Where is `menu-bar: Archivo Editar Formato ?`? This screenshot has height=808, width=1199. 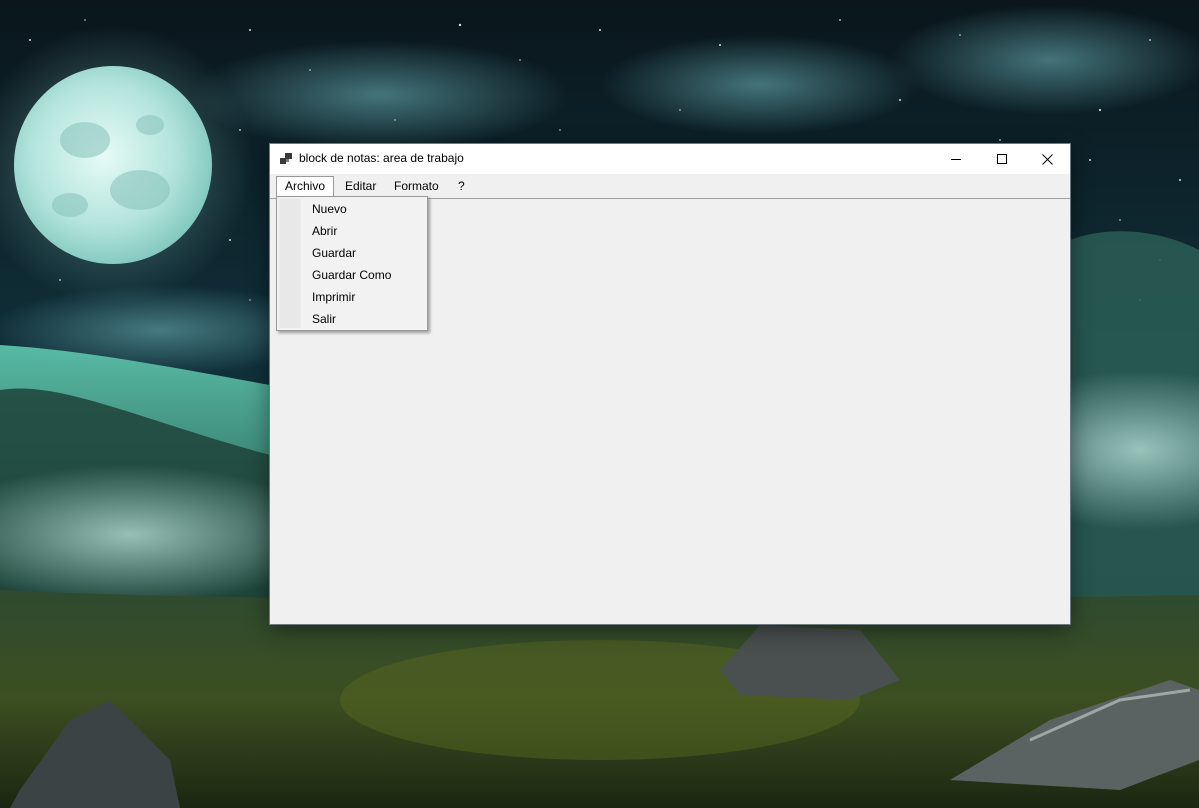 menu-bar: Archivo Editar Formato ? is located at coordinates (670, 186).